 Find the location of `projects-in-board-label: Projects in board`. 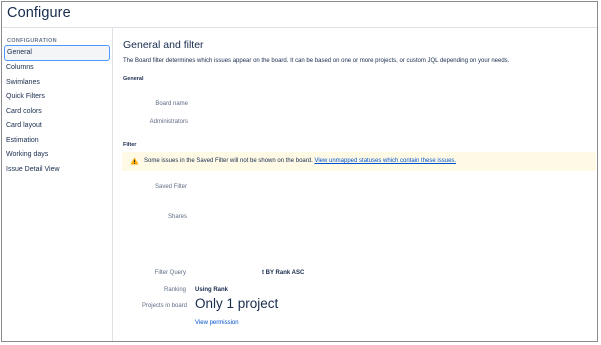

projects-in-board-label: Projects in board is located at coordinates (164, 306).